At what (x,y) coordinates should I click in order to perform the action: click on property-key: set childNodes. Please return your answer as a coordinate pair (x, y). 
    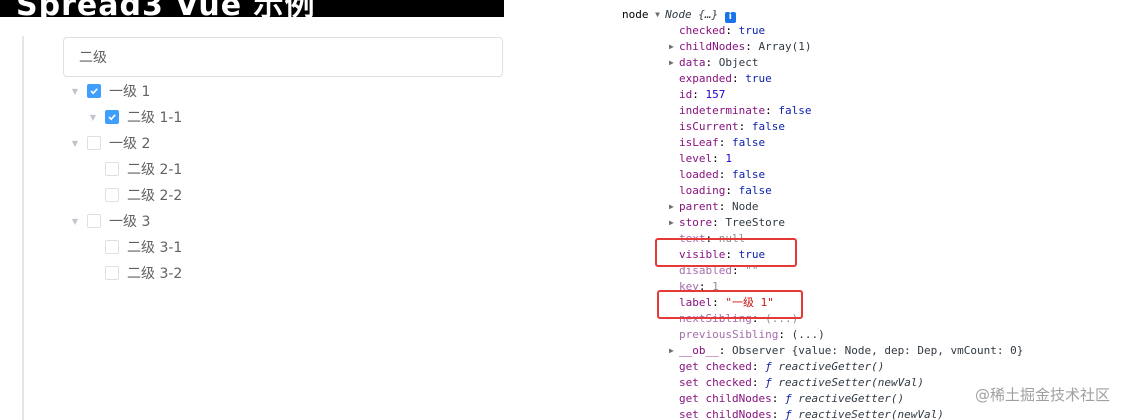
    Looking at the image, I should click on (725, 414).